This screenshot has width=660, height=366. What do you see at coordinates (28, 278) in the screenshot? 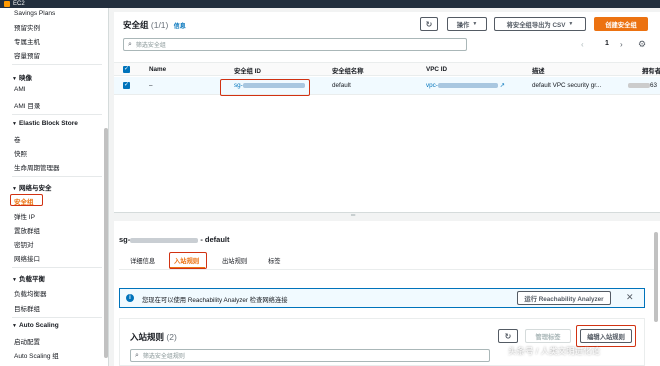
I see `sidebar-section-load-balancing: ▼ 负载平衡` at bounding box center [28, 278].